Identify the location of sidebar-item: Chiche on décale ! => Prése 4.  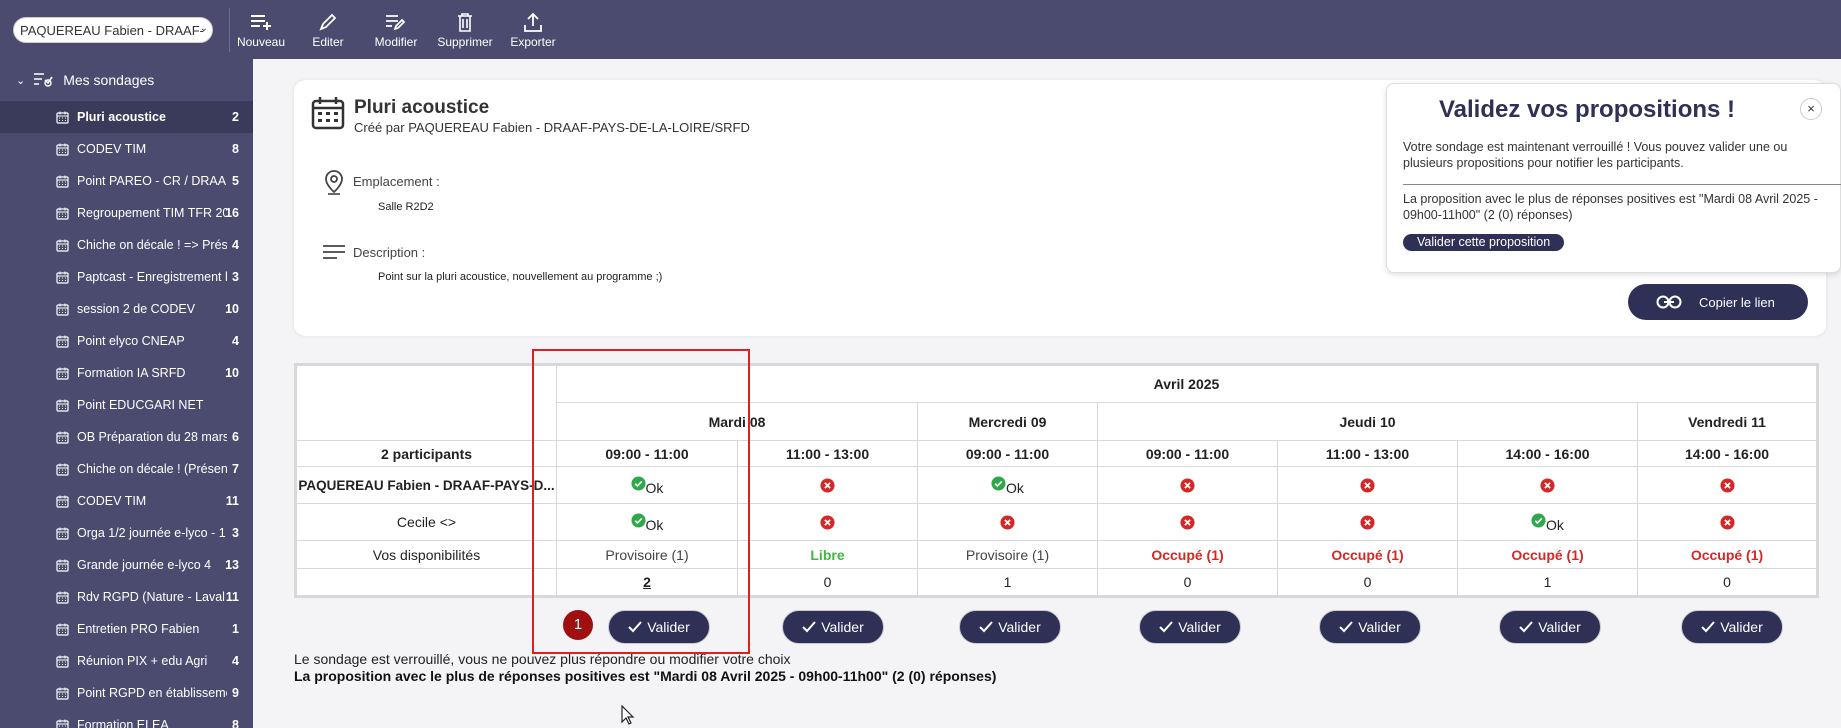
(126, 245).